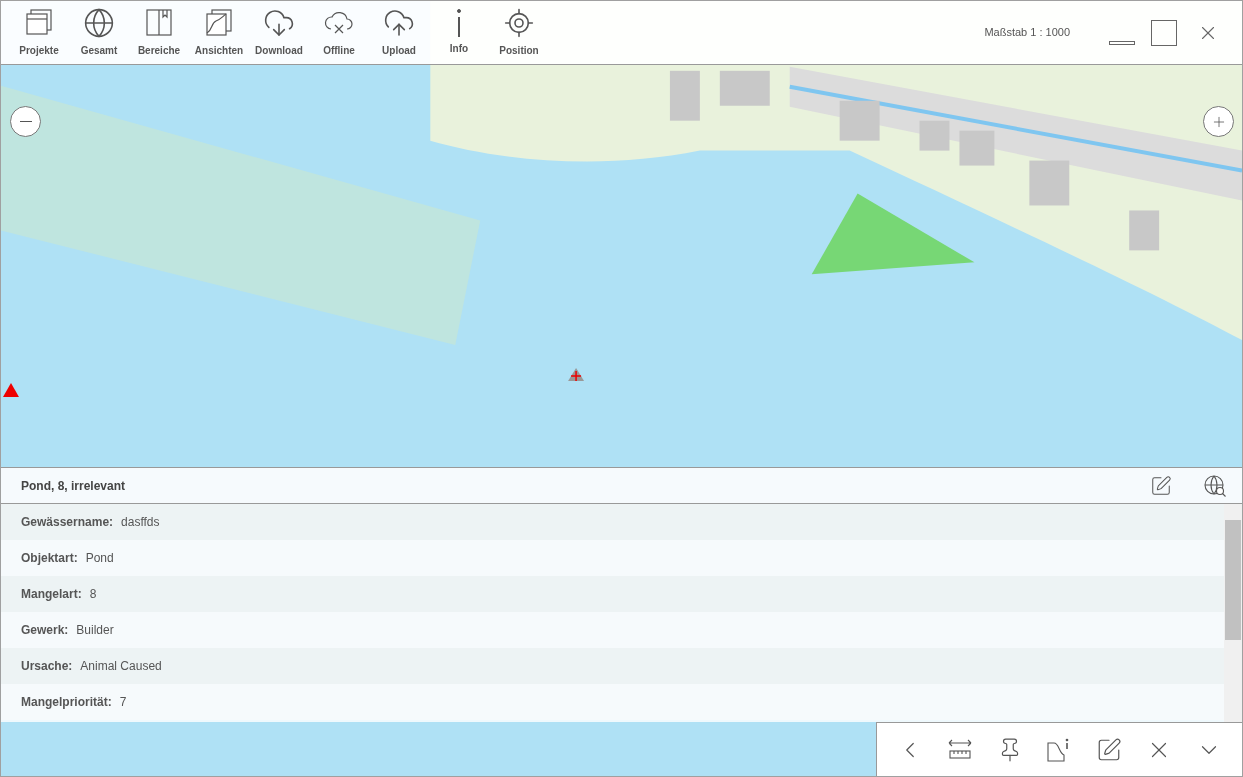  I want to click on toolbar-button: Offline, so click(339, 32).